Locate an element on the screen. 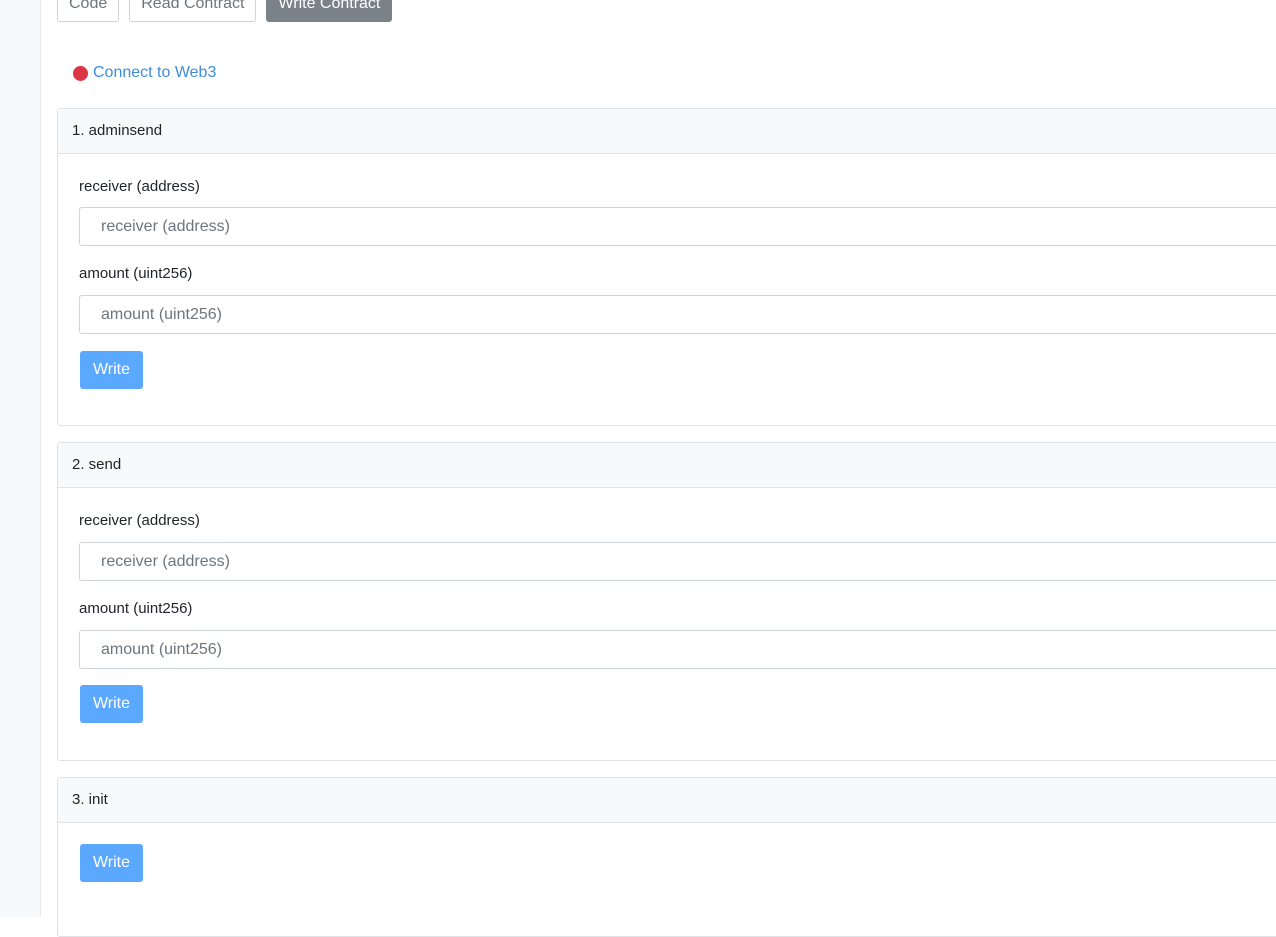 This screenshot has height=937, width=1276. function-title: 2. send is located at coordinates (667, 465).